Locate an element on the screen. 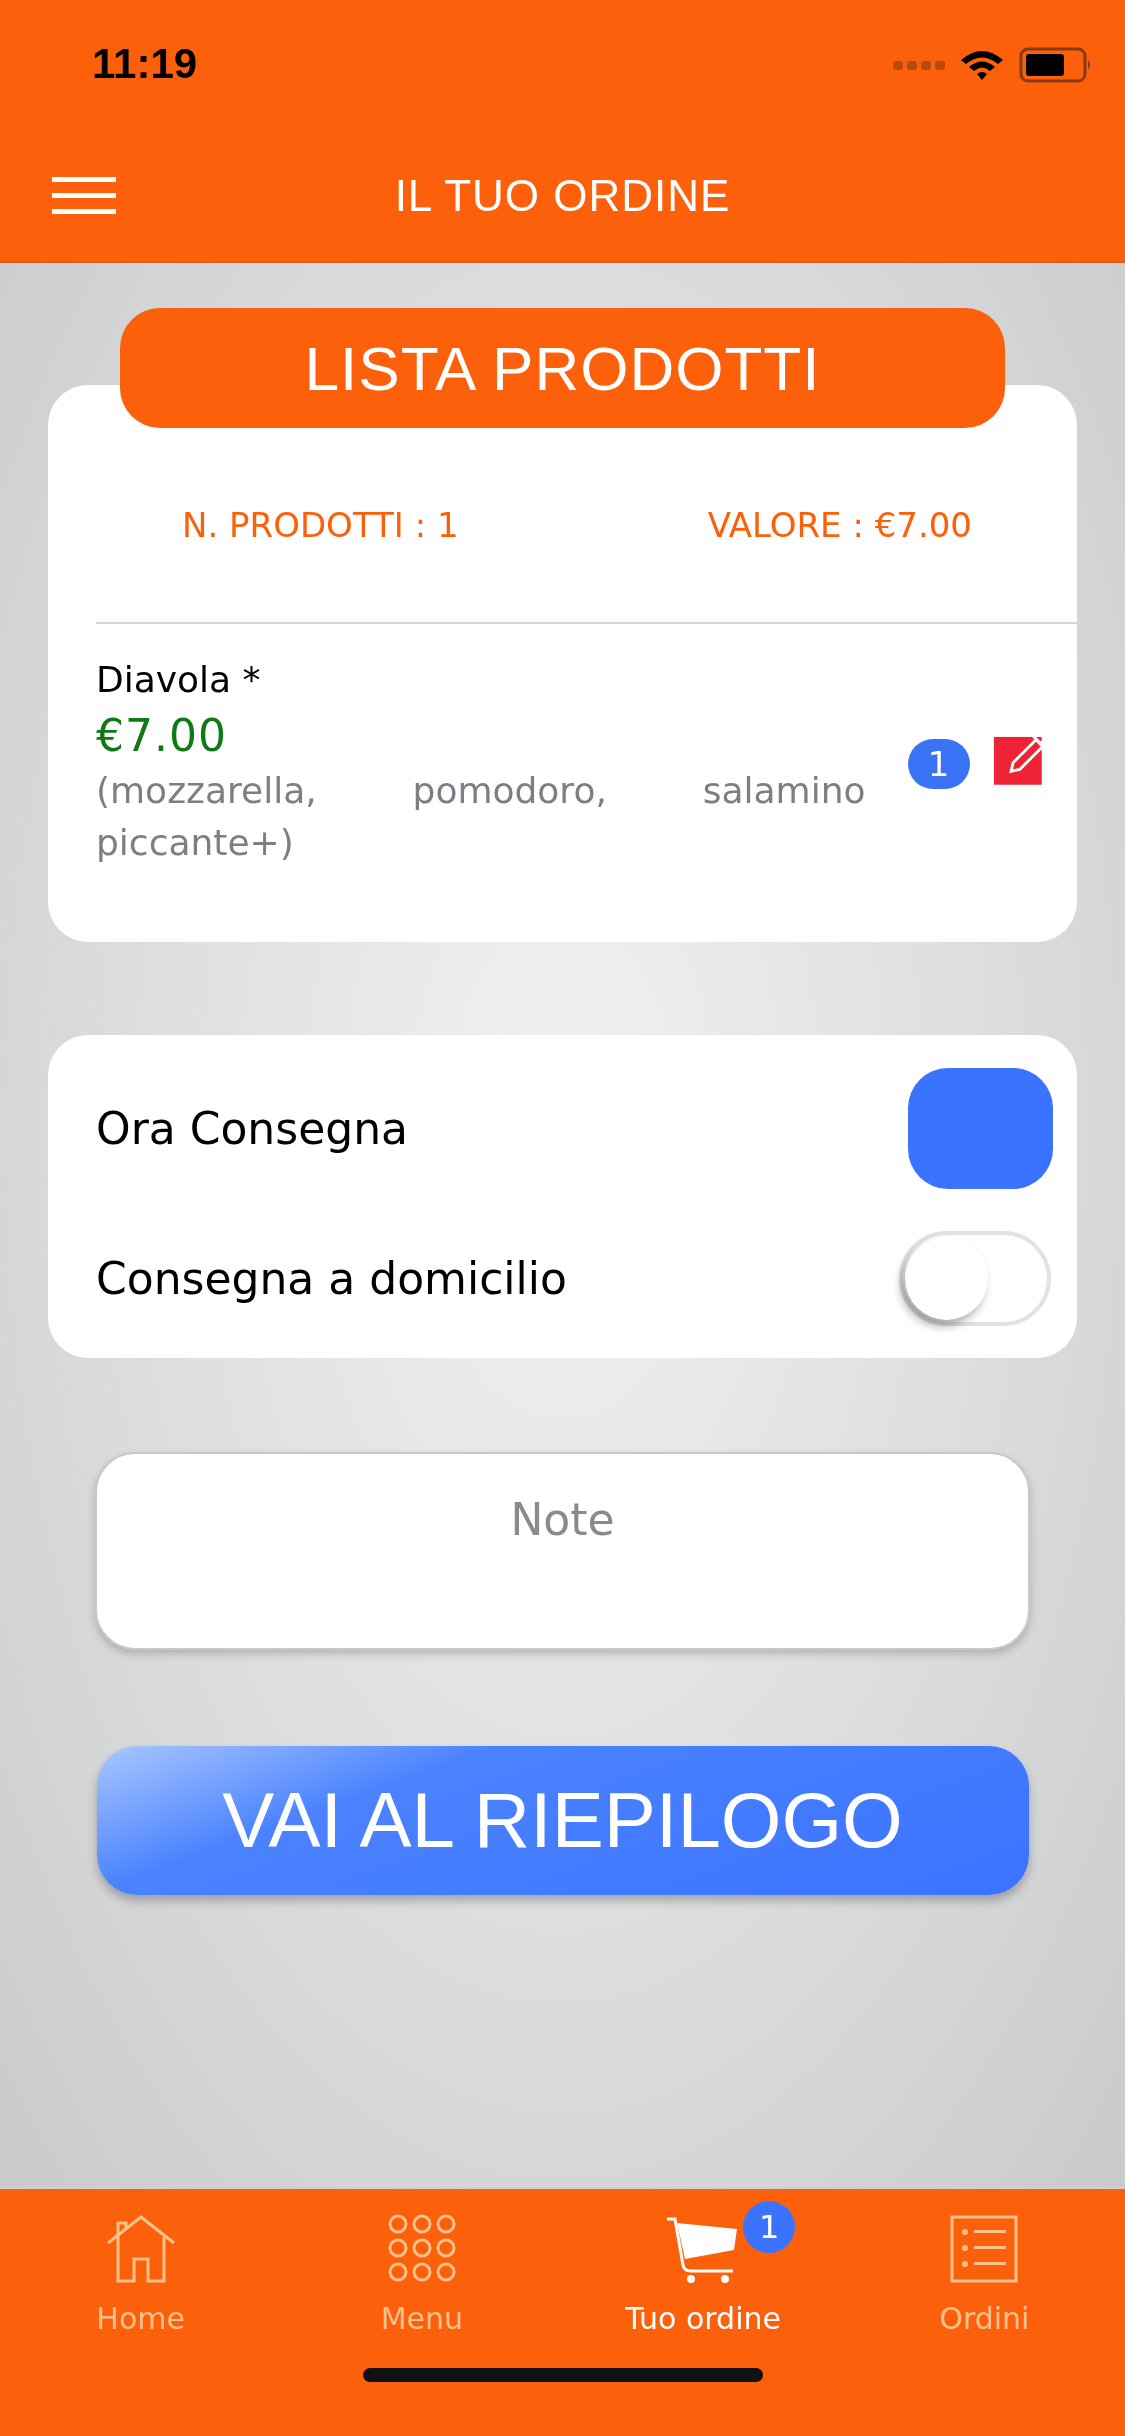 Image resolution: width=1125 pixels, height=2436 pixels. tab-item: Menu is located at coordinates (422, 2262).